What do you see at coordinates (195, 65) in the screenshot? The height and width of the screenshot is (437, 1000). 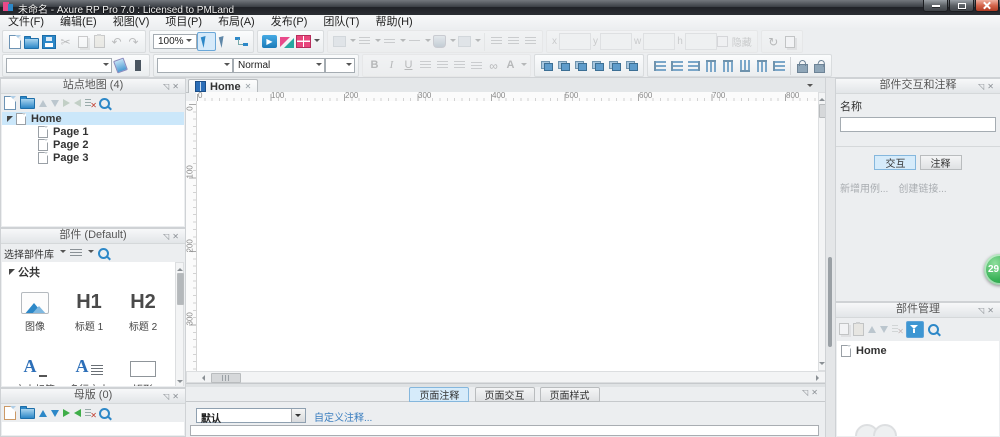 I see `widget-style-select` at bounding box center [195, 65].